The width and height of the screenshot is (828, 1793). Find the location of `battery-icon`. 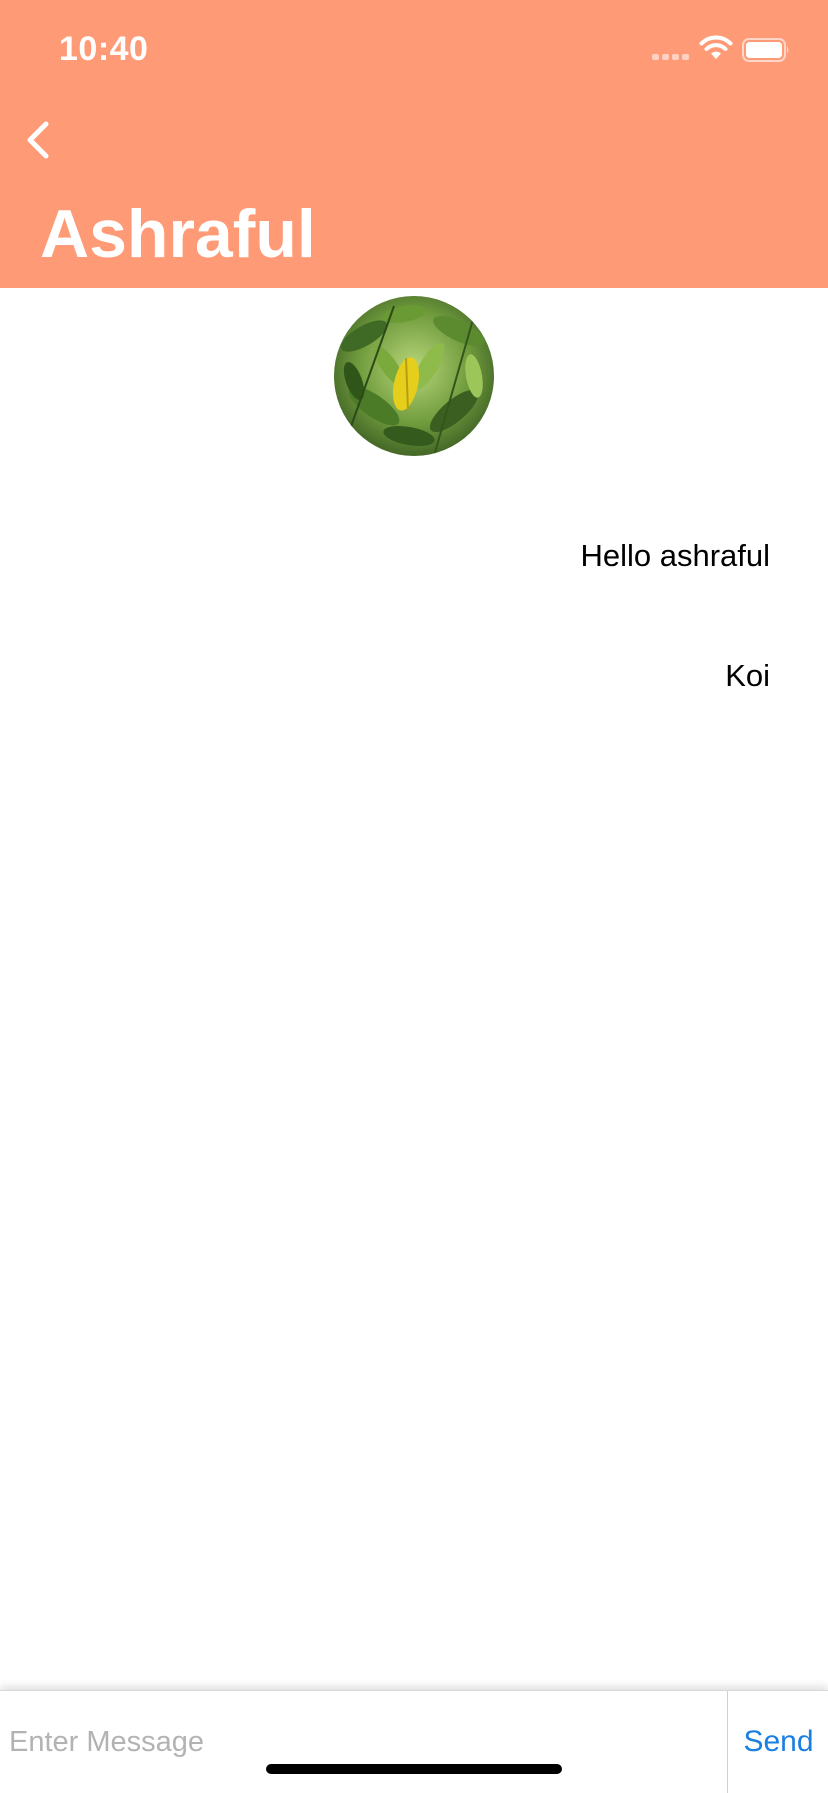

battery-icon is located at coordinates (765, 50).